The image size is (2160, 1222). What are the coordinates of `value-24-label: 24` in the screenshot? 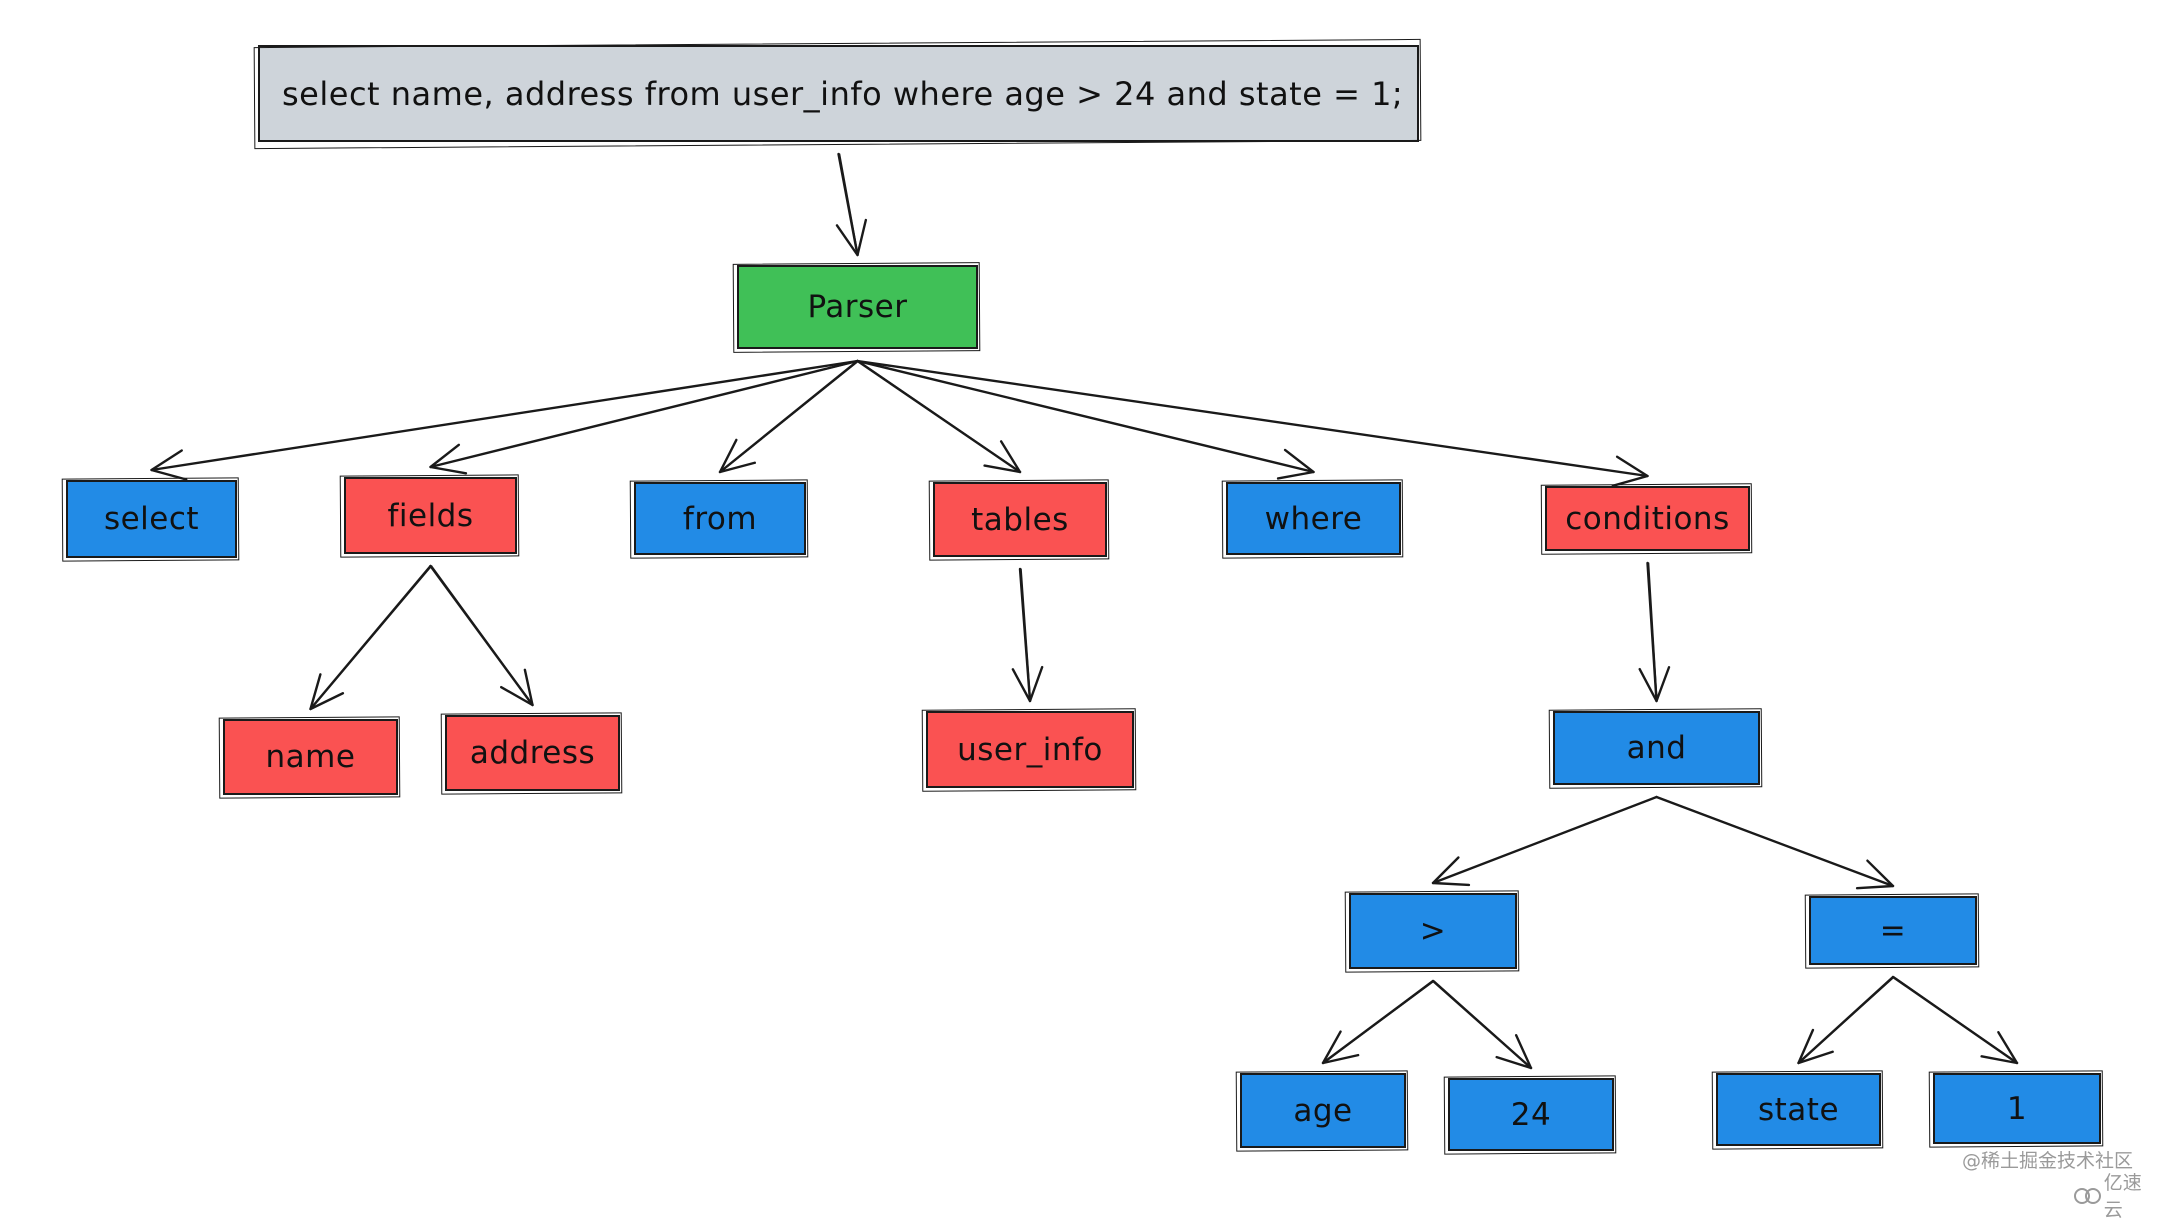 It's located at (1531, 1114).